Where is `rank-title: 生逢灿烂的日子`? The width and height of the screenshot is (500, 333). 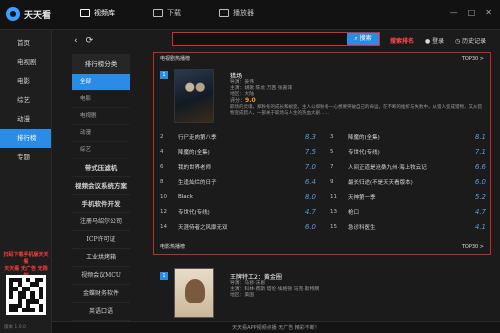
rank-title: 生逢灿烂的日子 is located at coordinates (235, 182).